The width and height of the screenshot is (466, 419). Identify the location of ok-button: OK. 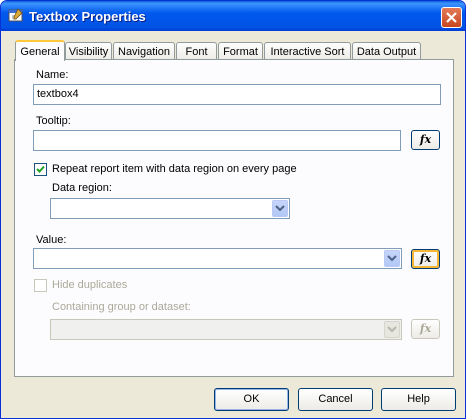
(251, 399).